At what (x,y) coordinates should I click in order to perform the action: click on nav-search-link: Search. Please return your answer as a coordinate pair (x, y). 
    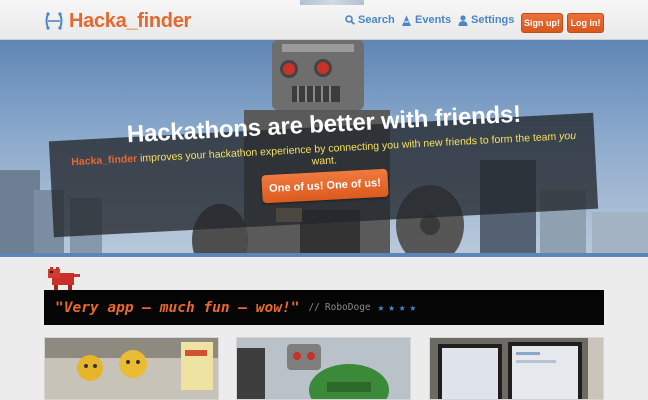
    Looking at the image, I should click on (370, 20).